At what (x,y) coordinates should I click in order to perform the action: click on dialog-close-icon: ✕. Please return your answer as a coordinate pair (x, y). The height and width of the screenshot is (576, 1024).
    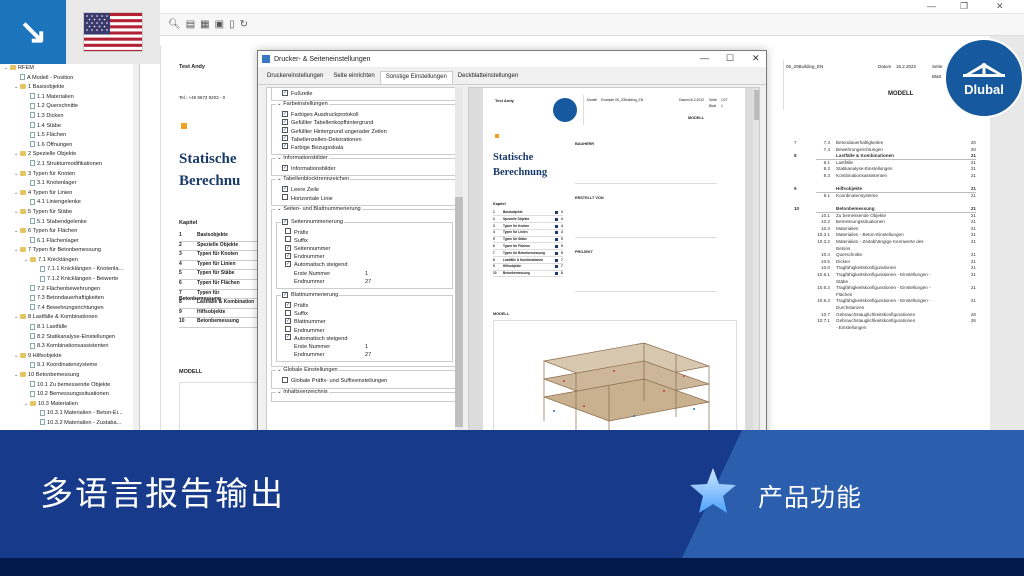
    Looking at the image, I should click on (756, 58).